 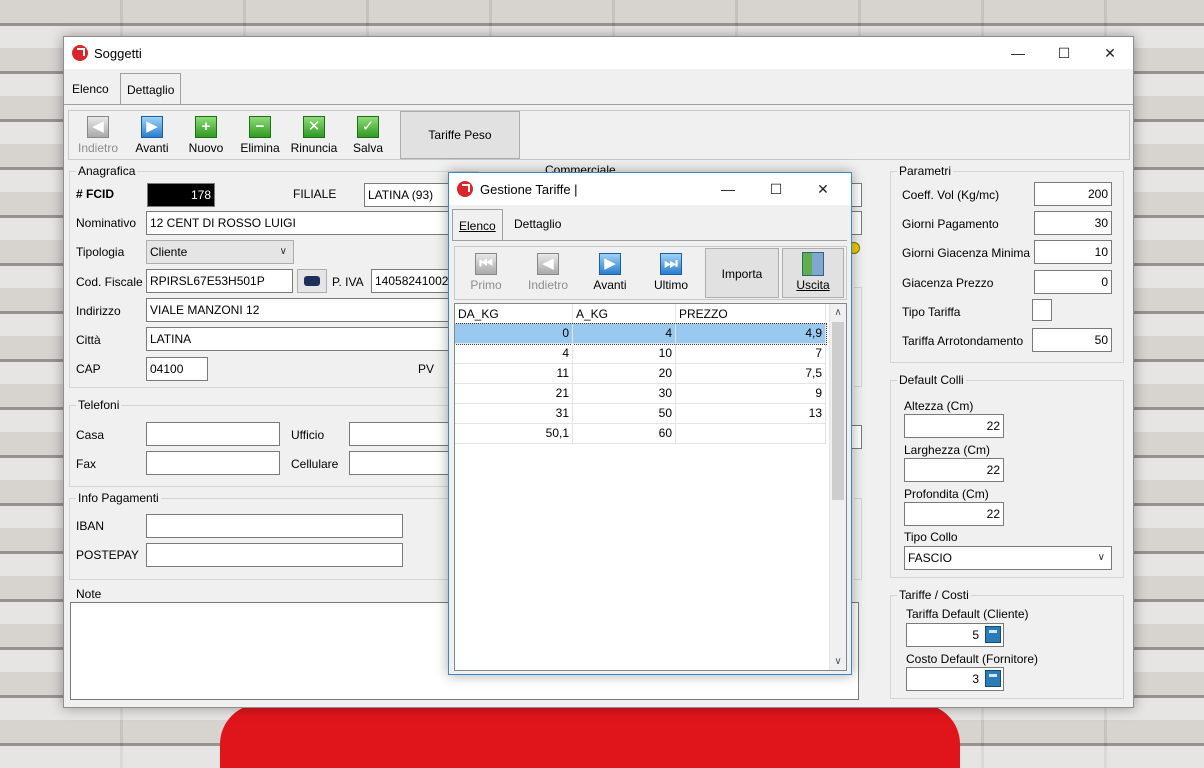 I want to click on col-header-a-kg: A_KG, so click(x=624, y=314).